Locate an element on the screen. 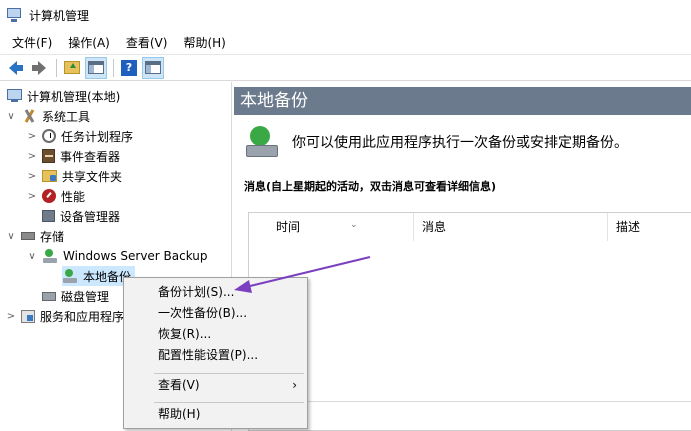 The height and width of the screenshot is (431, 691). table-header: 时间 ⌄ 消息 描述 is located at coordinates (470, 227).